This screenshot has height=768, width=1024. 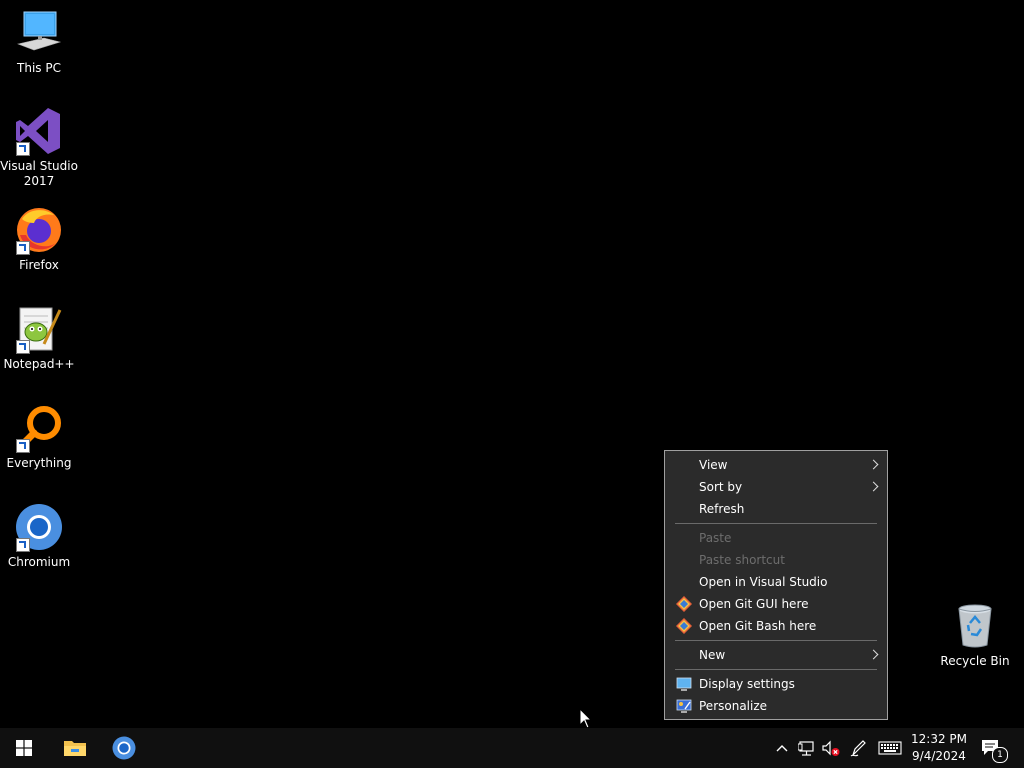 I want to click on menu-item-open-in-visual-studio: Open in Visual Studio, so click(x=776, y=582).